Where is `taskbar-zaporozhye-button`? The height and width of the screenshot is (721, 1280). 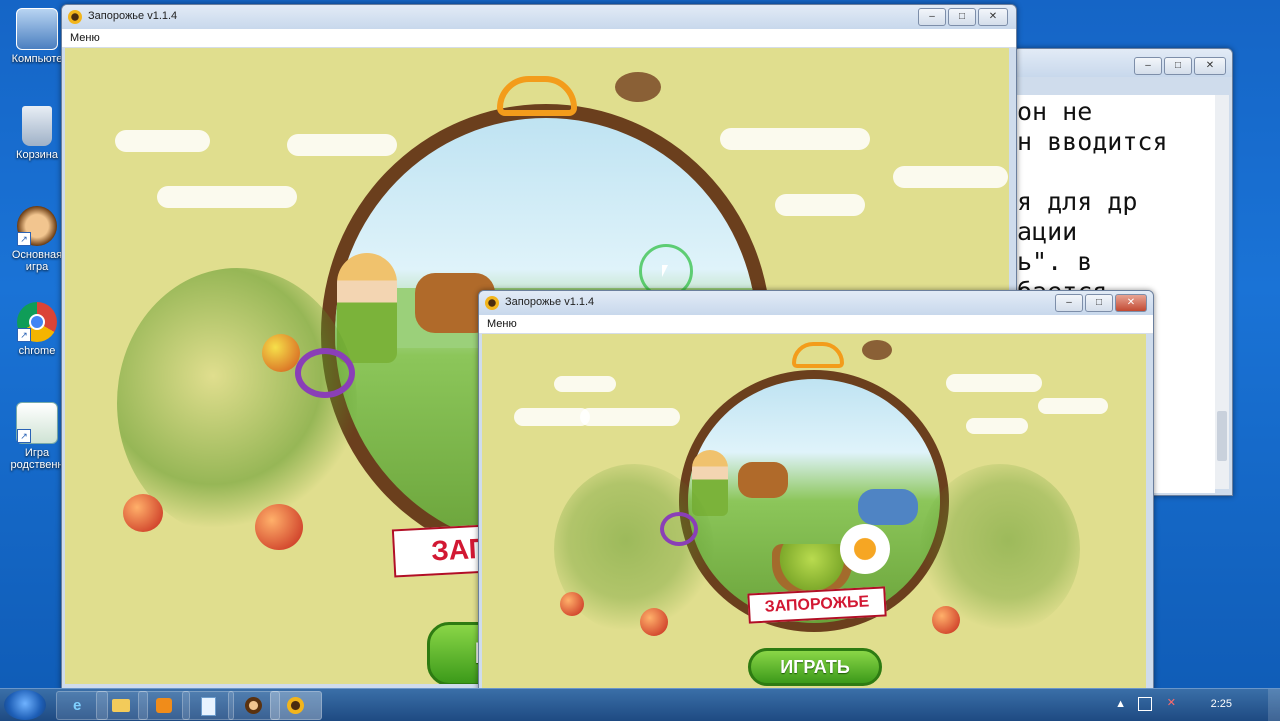
taskbar-zaporozhye-button is located at coordinates (296, 705).